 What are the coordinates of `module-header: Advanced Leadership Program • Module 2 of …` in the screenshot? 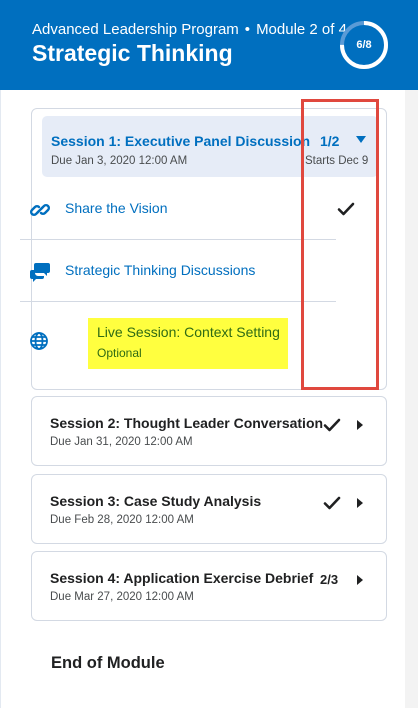 It's located at (209, 45).